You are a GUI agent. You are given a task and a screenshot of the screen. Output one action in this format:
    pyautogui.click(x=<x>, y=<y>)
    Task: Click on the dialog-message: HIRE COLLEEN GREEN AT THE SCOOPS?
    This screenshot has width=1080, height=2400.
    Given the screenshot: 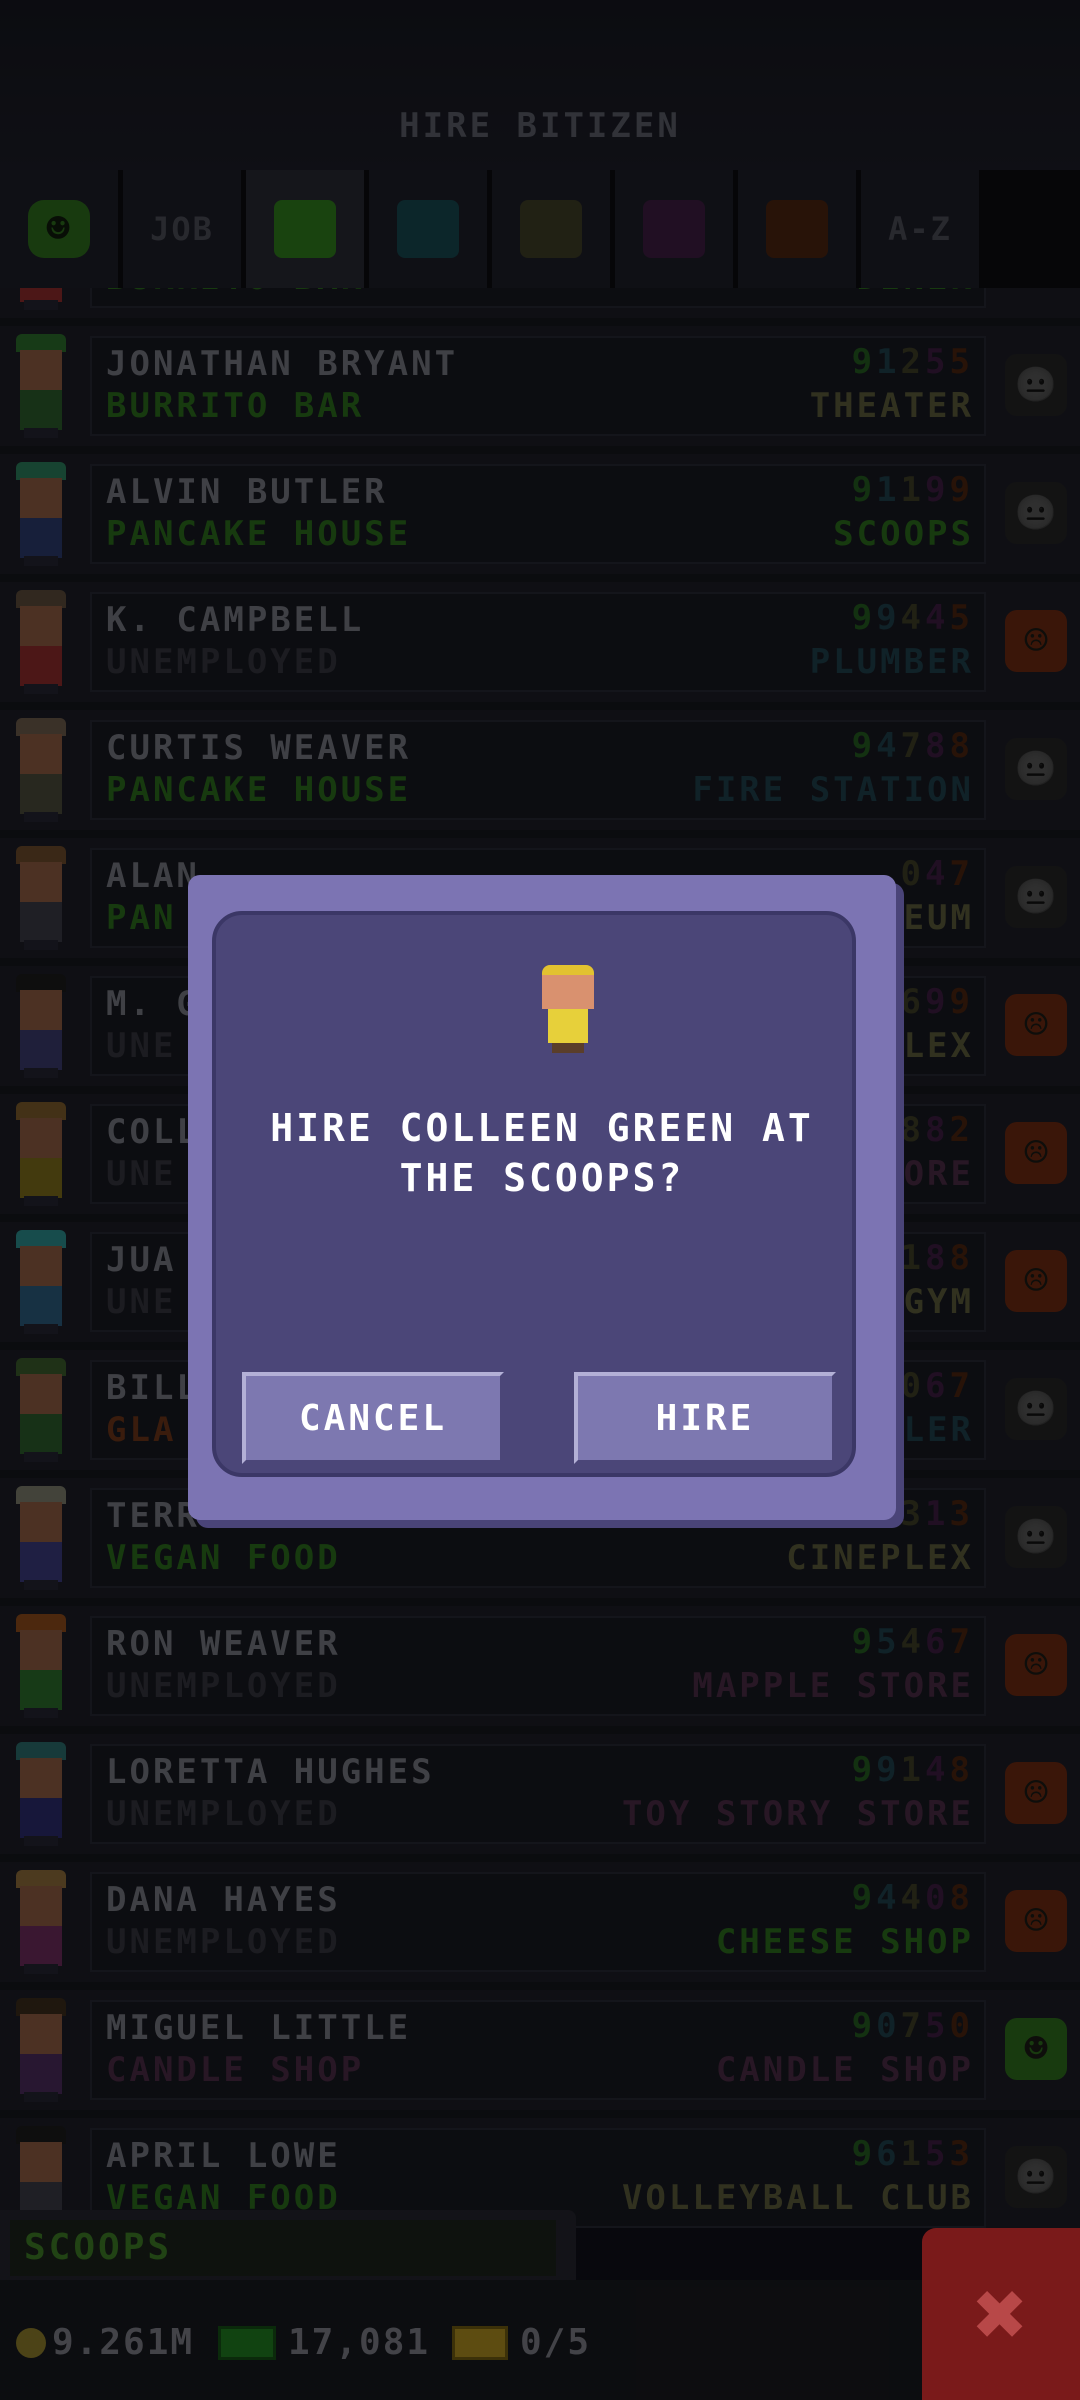 What is the action you would take?
    pyautogui.click(x=542, y=1153)
    